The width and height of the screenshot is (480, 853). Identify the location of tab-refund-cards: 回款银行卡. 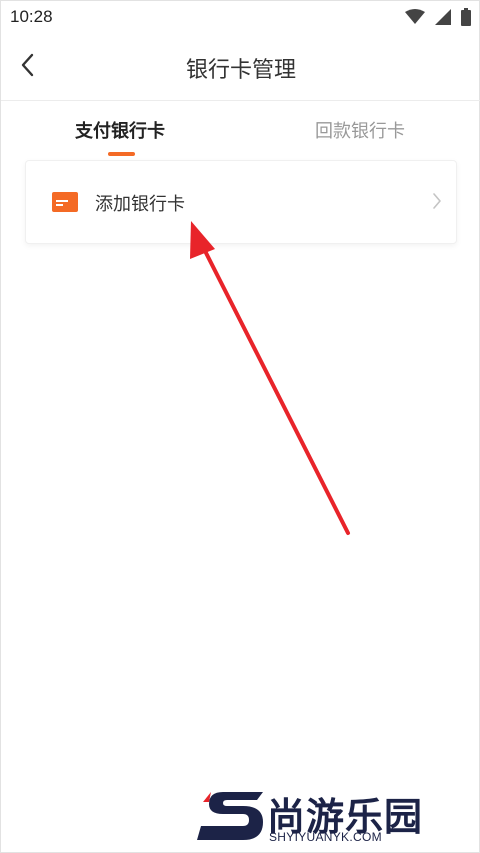
(360, 130).